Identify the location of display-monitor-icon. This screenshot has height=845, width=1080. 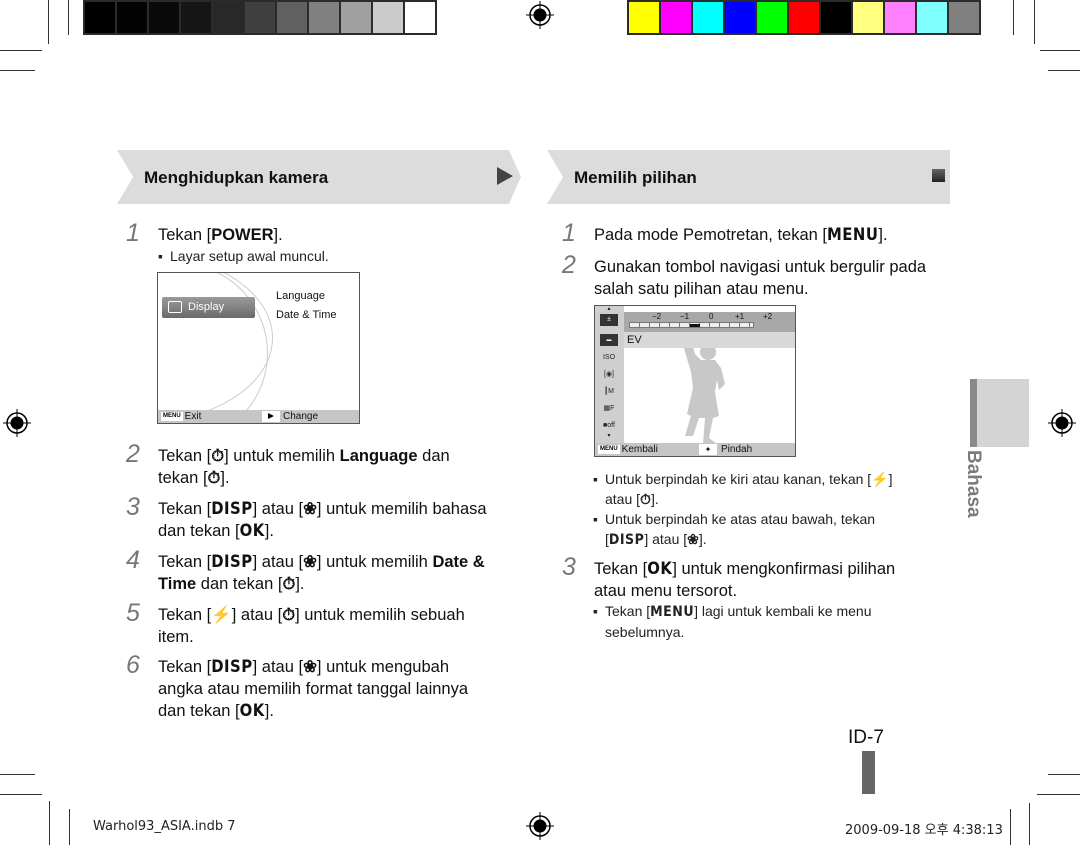
(175, 307).